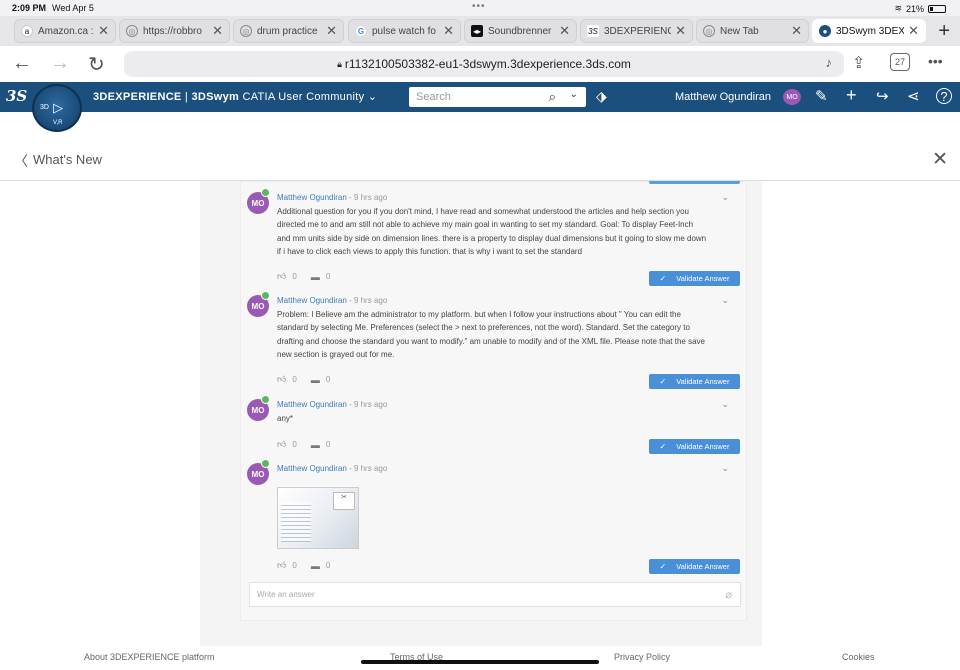 Image resolution: width=960 pixels, height=670 pixels. What do you see at coordinates (882, 96) in the screenshot?
I see `share-arrow-icon: ↪` at bounding box center [882, 96].